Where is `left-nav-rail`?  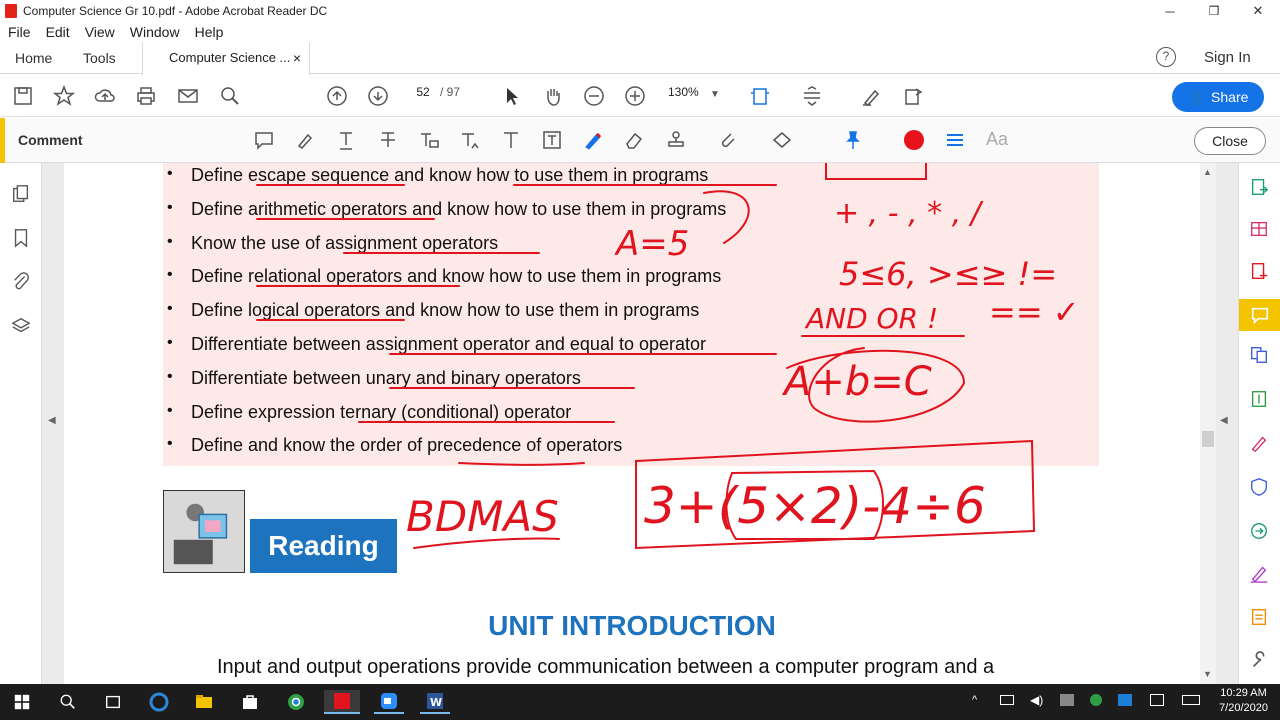
left-nav-rail is located at coordinates (21, 423).